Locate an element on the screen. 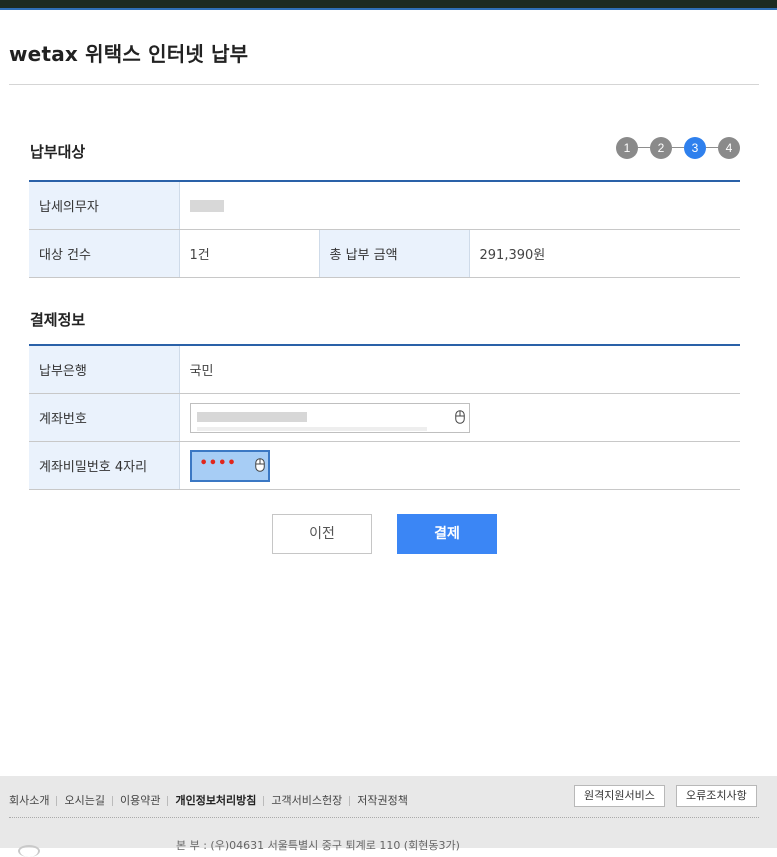 The image size is (777, 857). footer-divider is located at coordinates (384, 817).